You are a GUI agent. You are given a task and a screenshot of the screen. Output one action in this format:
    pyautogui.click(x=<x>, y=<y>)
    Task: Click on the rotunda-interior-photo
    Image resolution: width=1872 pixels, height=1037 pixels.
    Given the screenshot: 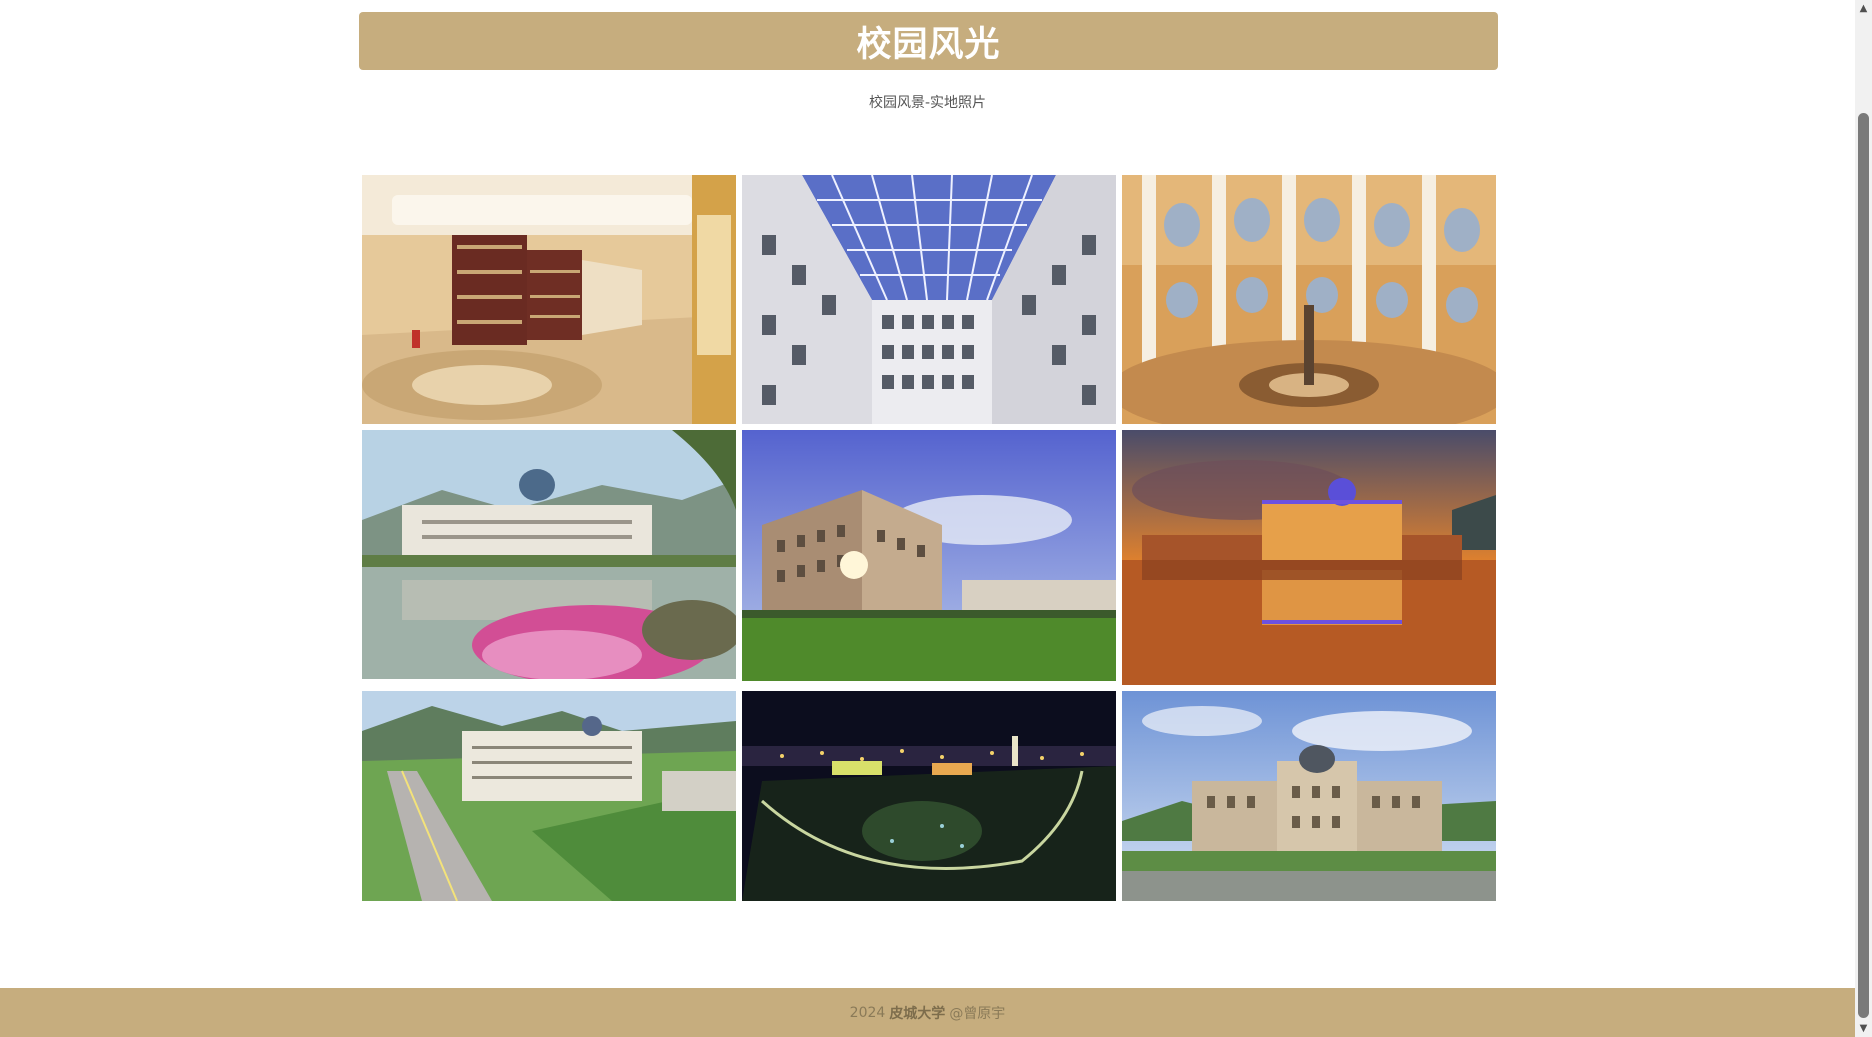 What is the action you would take?
    pyautogui.click(x=1309, y=299)
    